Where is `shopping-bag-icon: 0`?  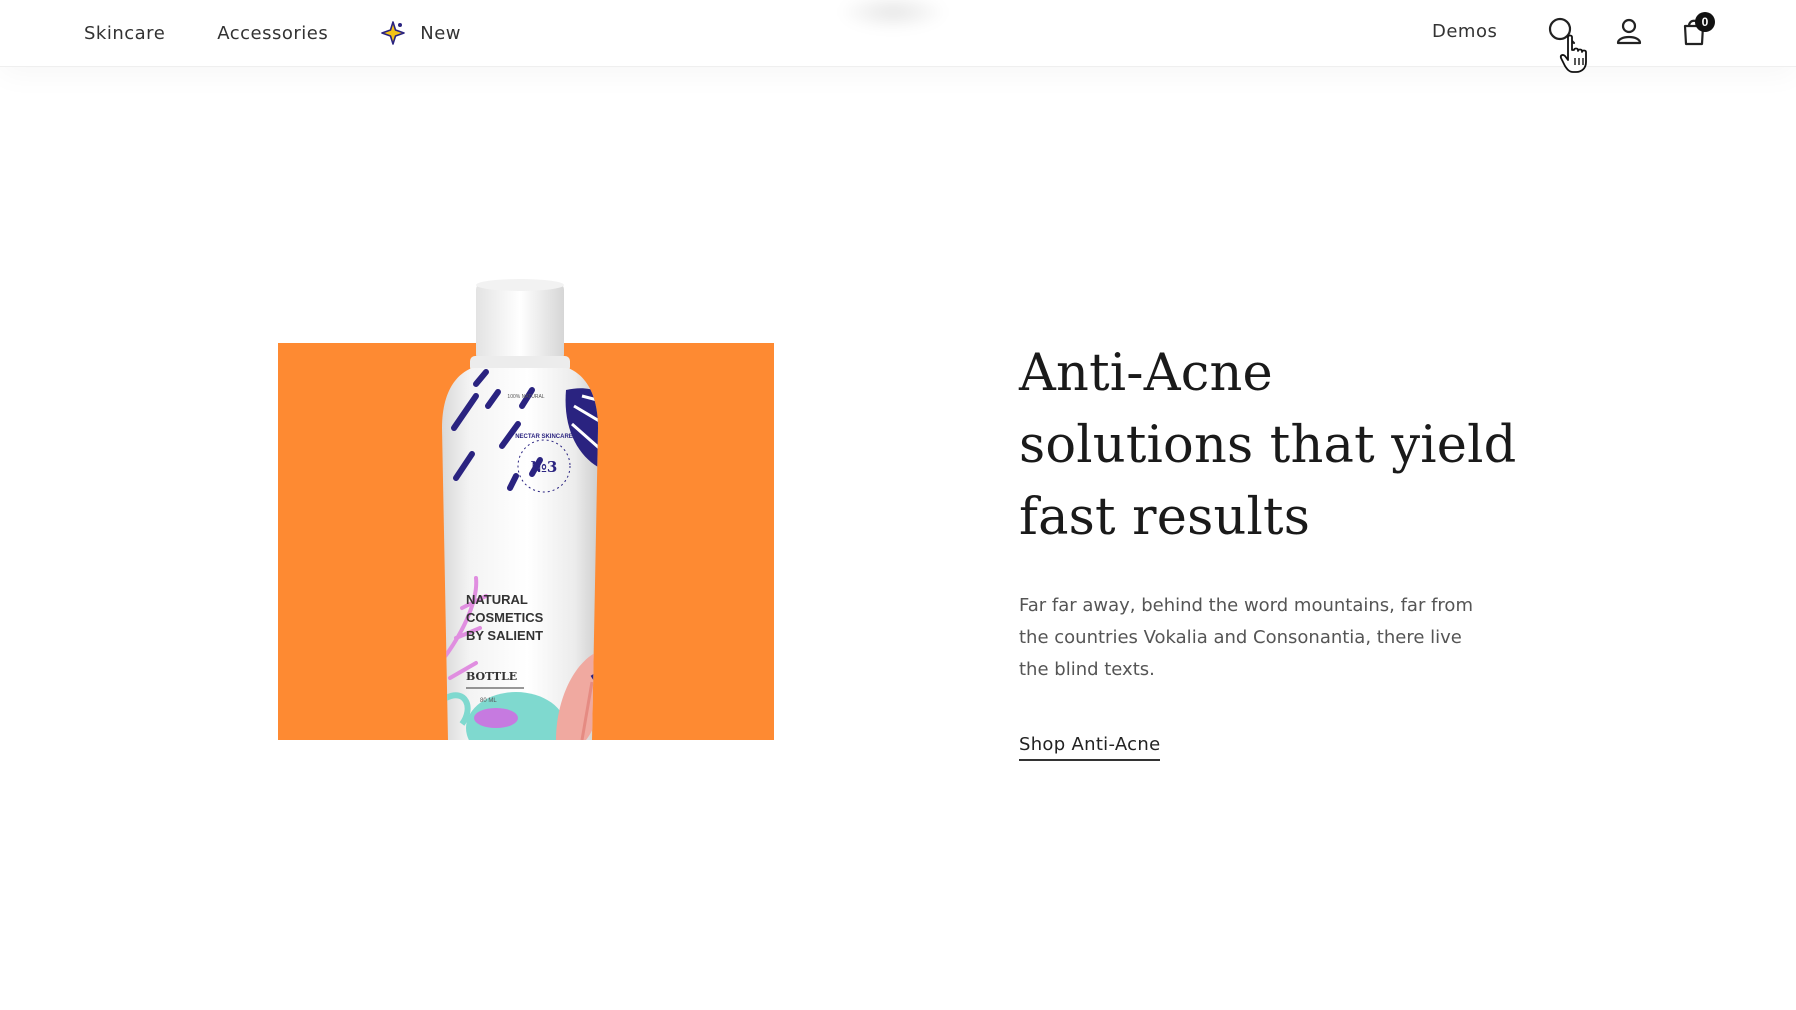
shopping-bag-icon: 0 is located at coordinates (1696, 30).